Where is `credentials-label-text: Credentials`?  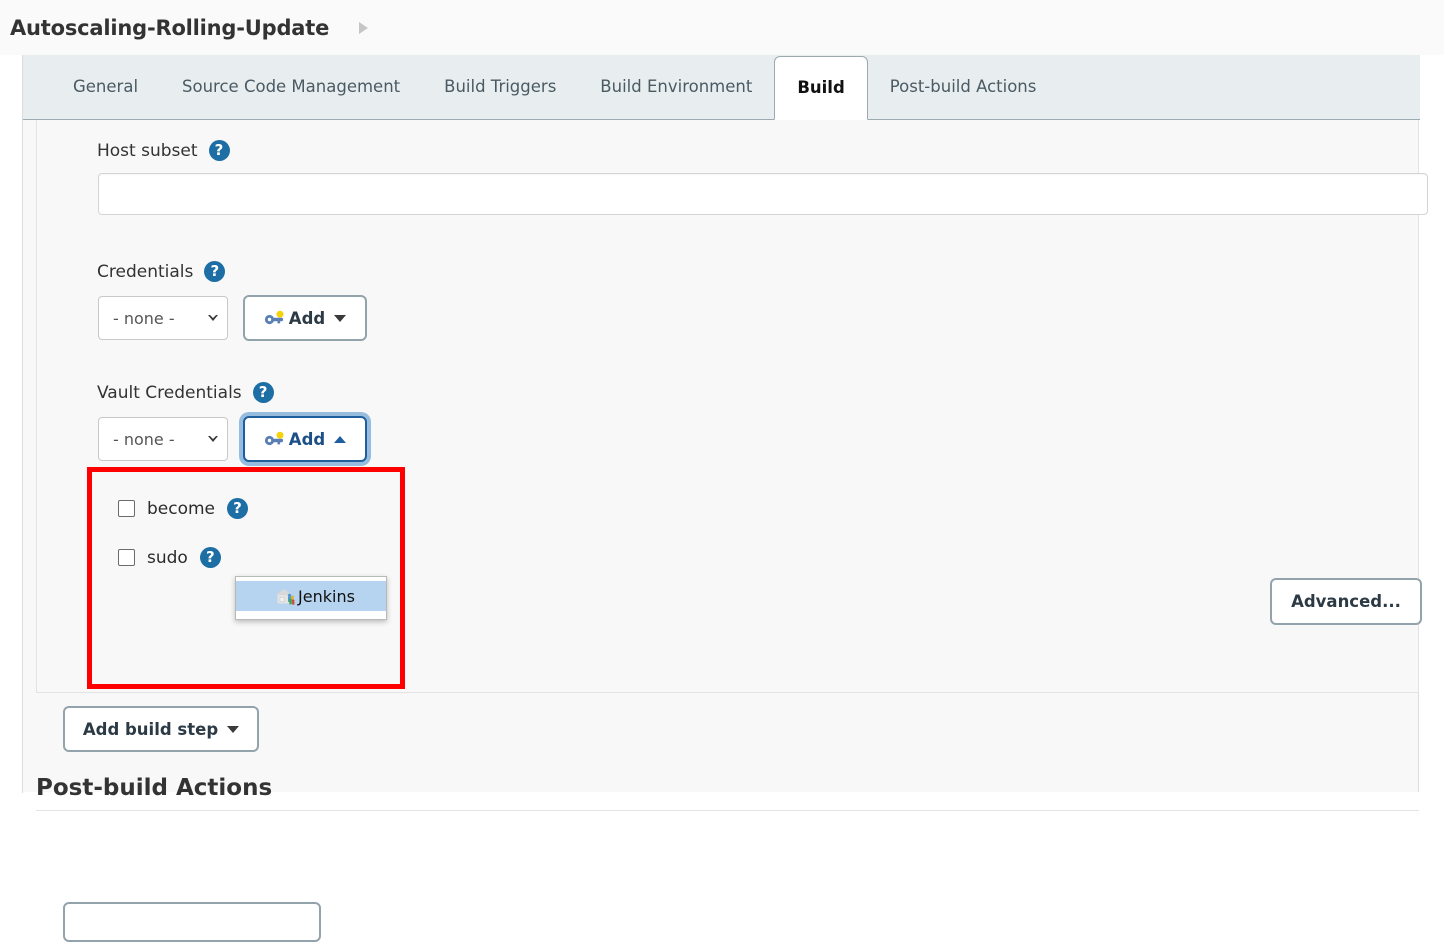 credentials-label-text: Credentials is located at coordinates (145, 271).